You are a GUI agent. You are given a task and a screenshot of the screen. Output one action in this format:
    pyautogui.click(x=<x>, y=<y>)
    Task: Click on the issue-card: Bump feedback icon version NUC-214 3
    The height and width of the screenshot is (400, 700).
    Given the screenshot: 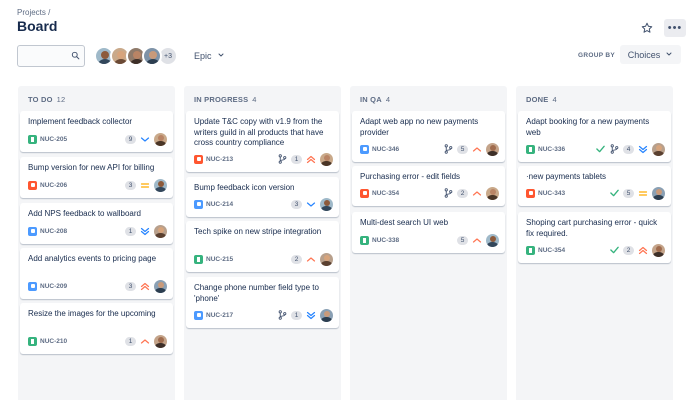 What is the action you would take?
    pyautogui.click(x=262, y=197)
    